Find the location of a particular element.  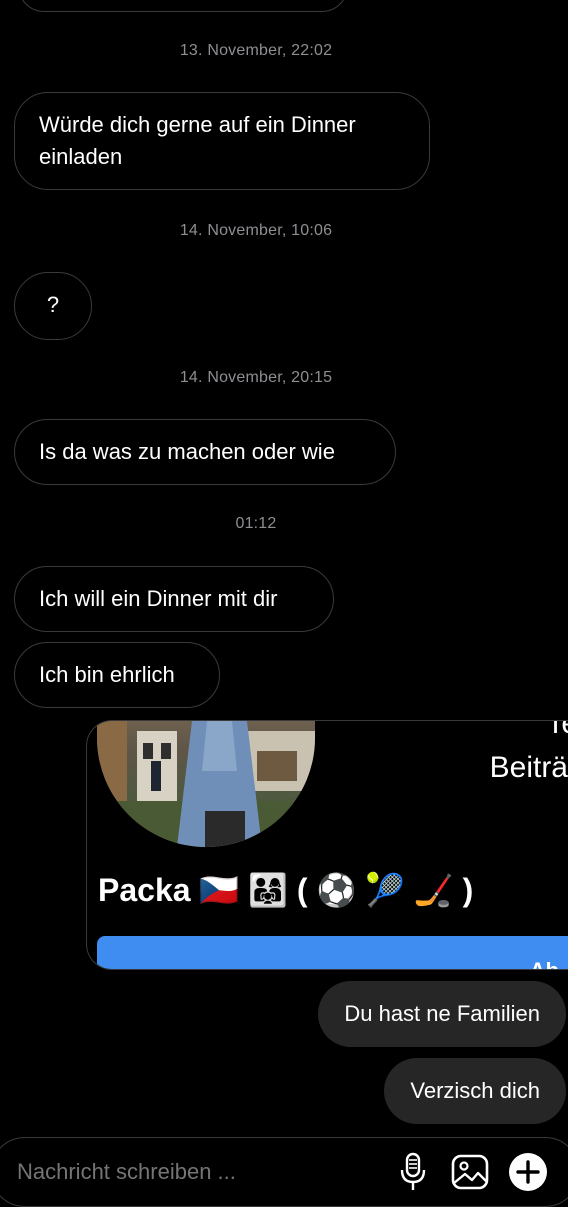

avatar-photo-icon is located at coordinates (206, 784).